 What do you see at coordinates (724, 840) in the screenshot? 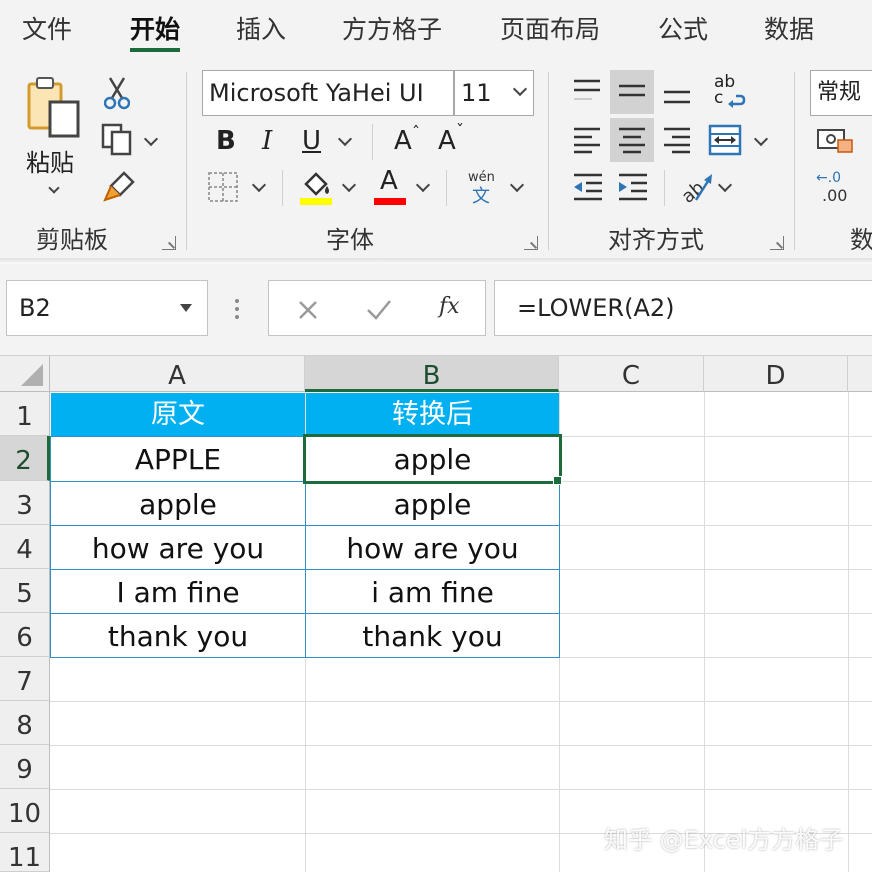
I see `watermark: 知乎 @Excel方方格子` at bounding box center [724, 840].